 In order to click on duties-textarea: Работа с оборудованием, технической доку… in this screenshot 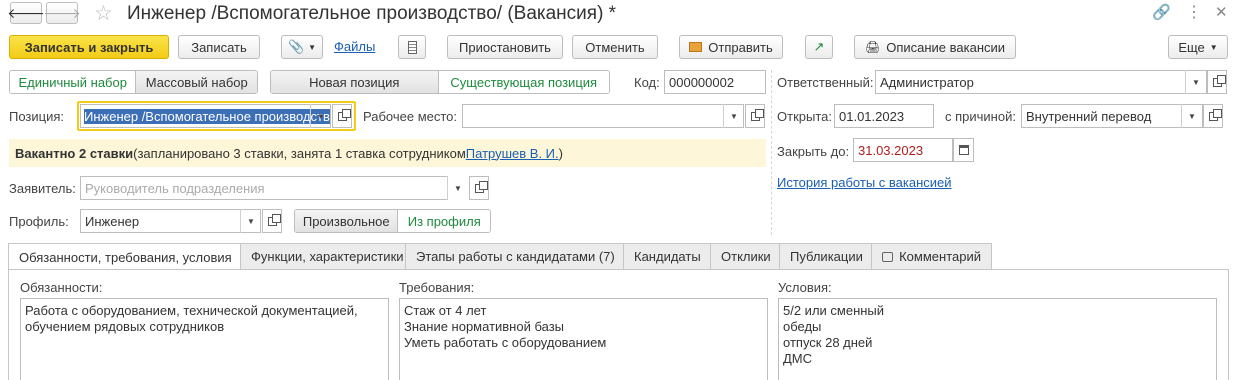, I will do `click(204, 339)`.